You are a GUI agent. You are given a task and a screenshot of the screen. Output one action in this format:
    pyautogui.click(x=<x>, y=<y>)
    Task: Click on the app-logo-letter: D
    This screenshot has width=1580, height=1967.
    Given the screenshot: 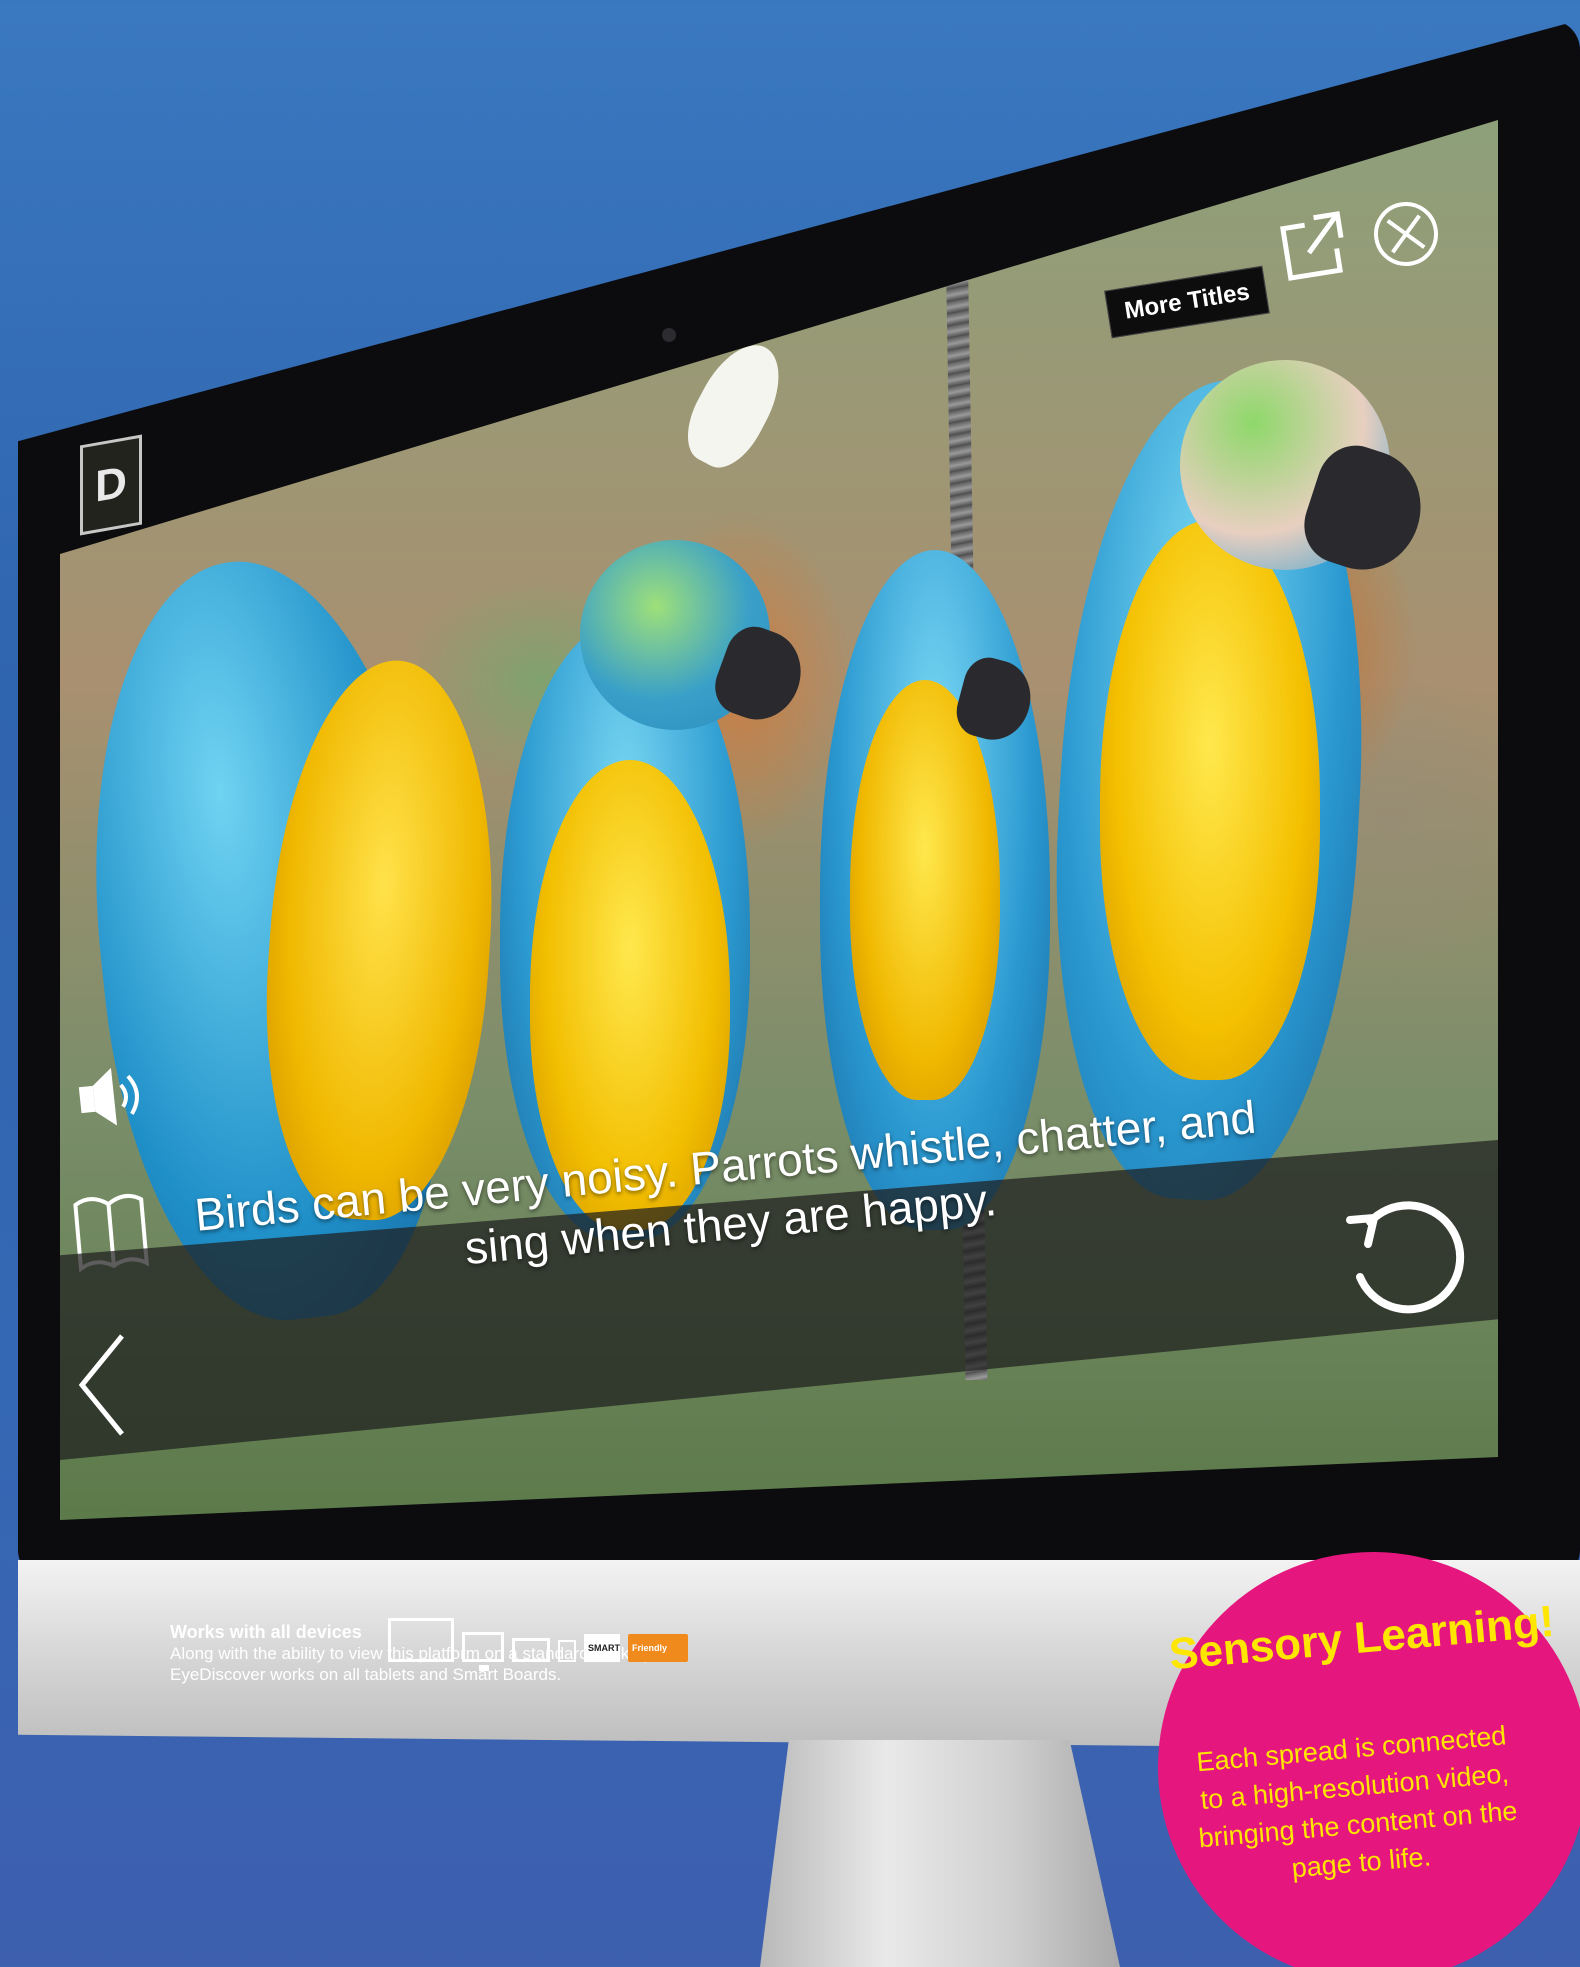 What is the action you would take?
    pyautogui.click(x=111, y=484)
    